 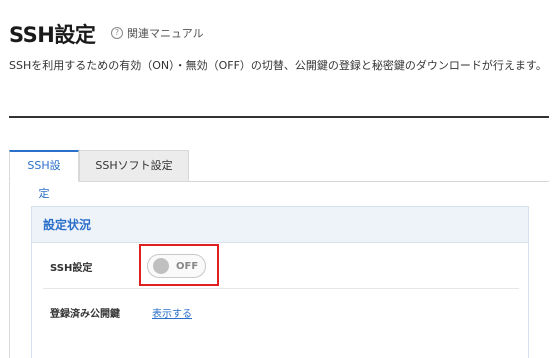 What do you see at coordinates (165, 33) in the screenshot?
I see `manual-link-label: 関連マニュアル` at bounding box center [165, 33].